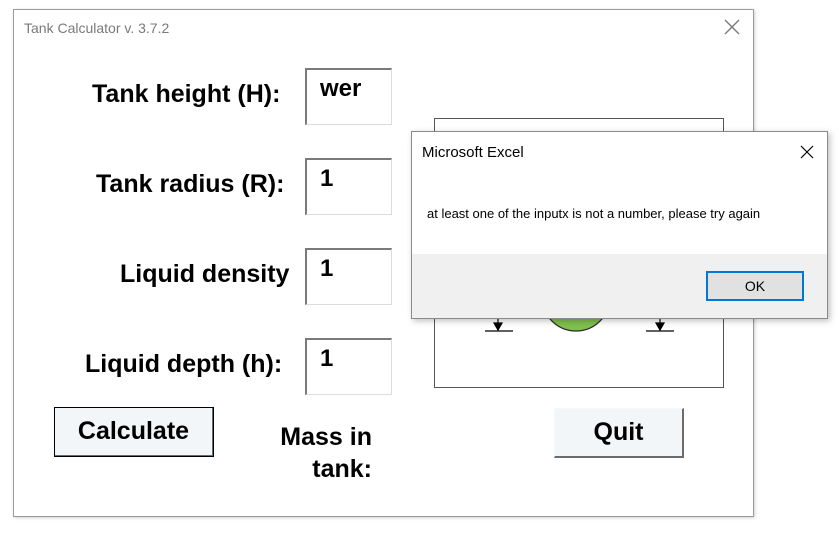  I want to click on dimension-marker-left, so click(499, 324).